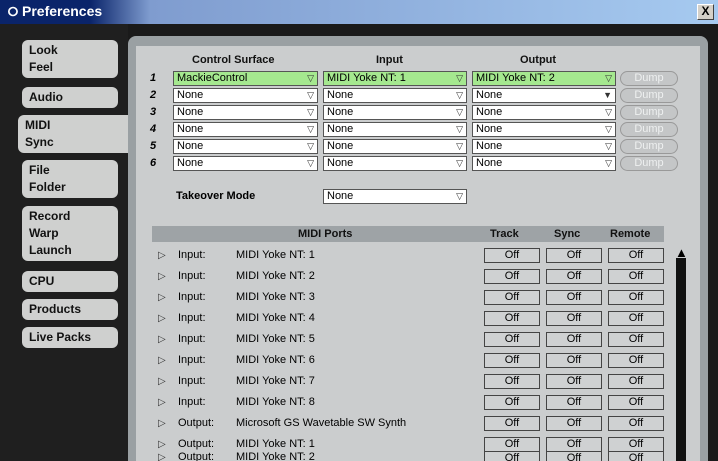  What do you see at coordinates (62, 11) in the screenshot?
I see `window-title: Preferences` at bounding box center [62, 11].